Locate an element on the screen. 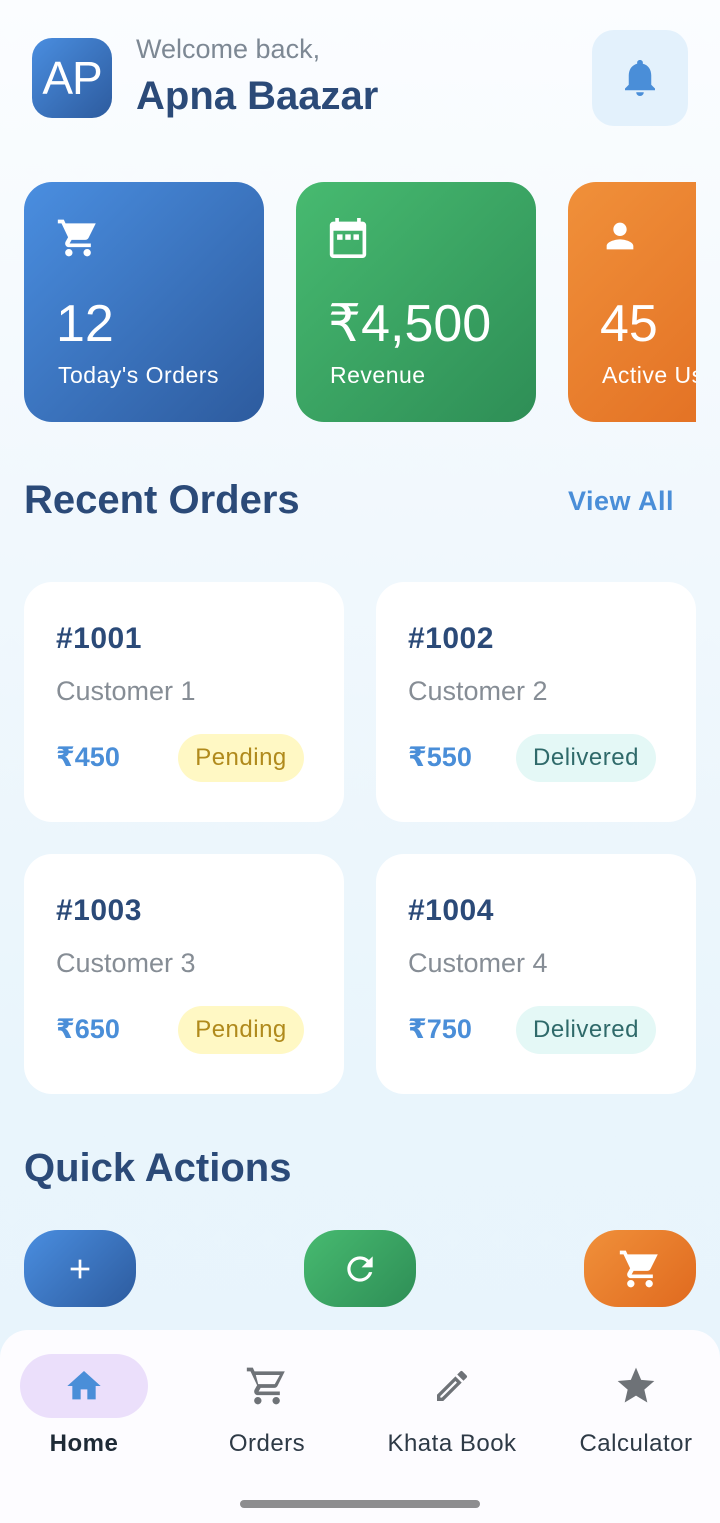 This screenshot has width=720, height=1523. plus-icon is located at coordinates (80, 1268).